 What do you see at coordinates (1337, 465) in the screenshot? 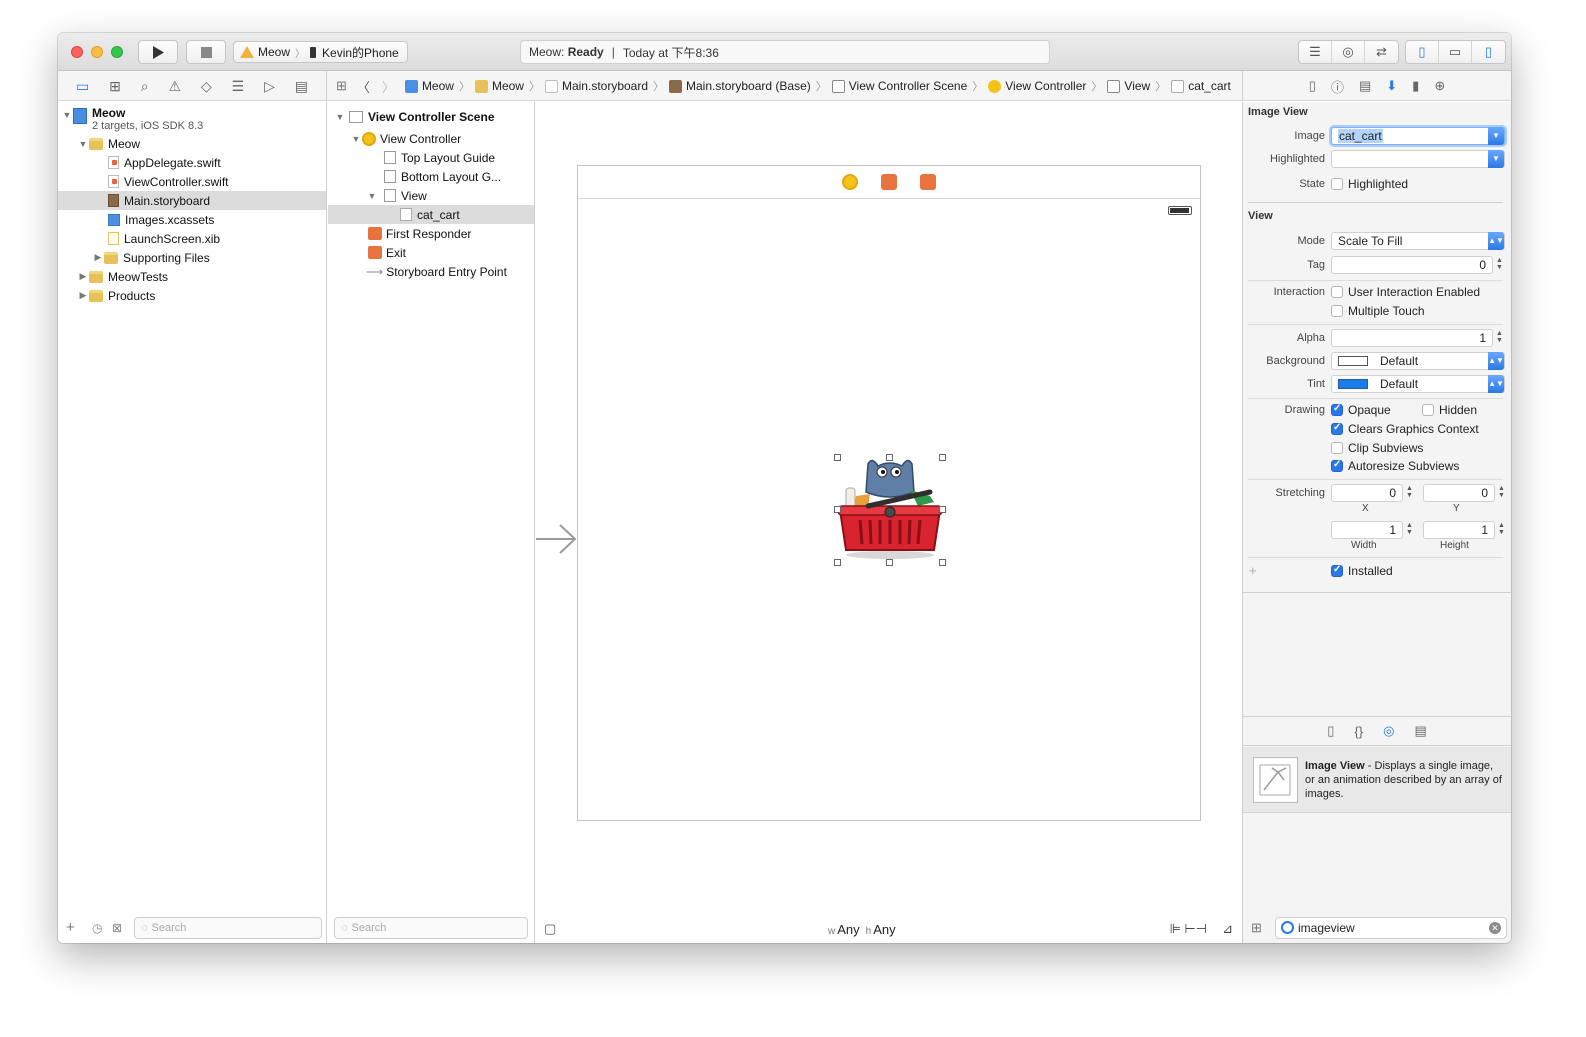
I see `autoresize-subviews-checkbox` at bounding box center [1337, 465].